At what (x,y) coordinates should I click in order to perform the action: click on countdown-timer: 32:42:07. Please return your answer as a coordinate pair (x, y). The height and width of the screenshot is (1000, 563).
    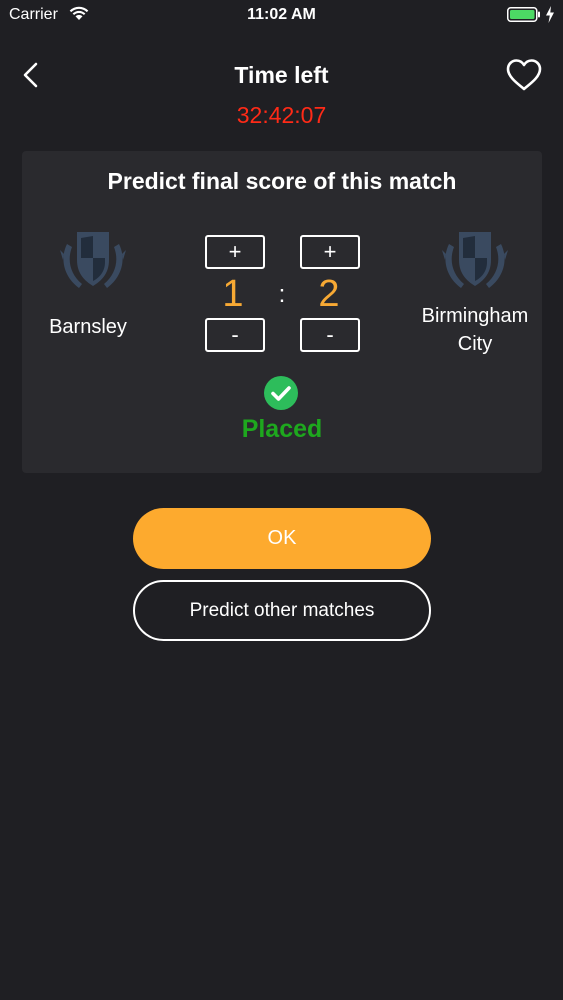
    Looking at the image, I should click on (281, 115).